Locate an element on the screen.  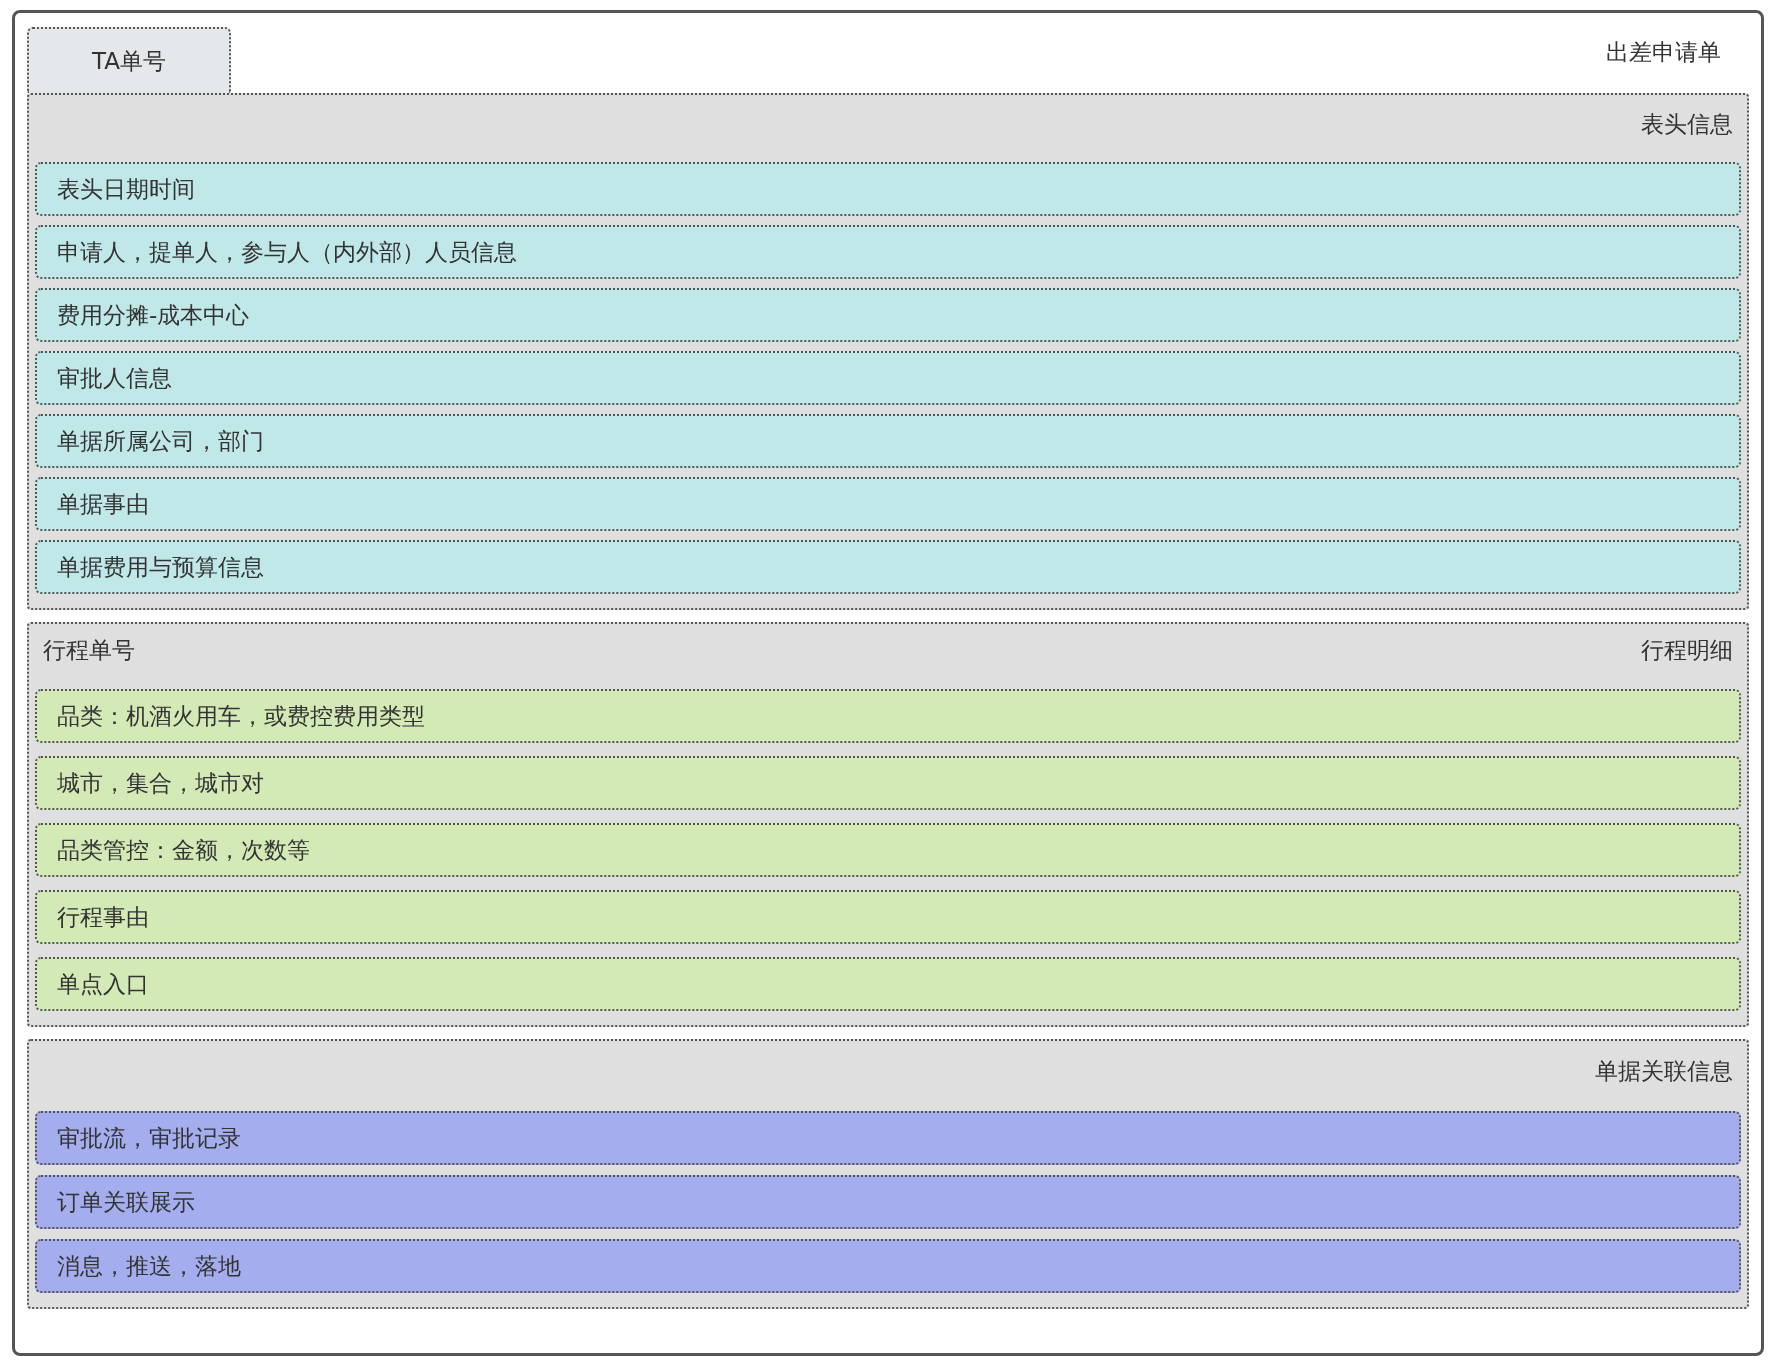
section-label: 行程单号 is located at coordinates (89, 650).